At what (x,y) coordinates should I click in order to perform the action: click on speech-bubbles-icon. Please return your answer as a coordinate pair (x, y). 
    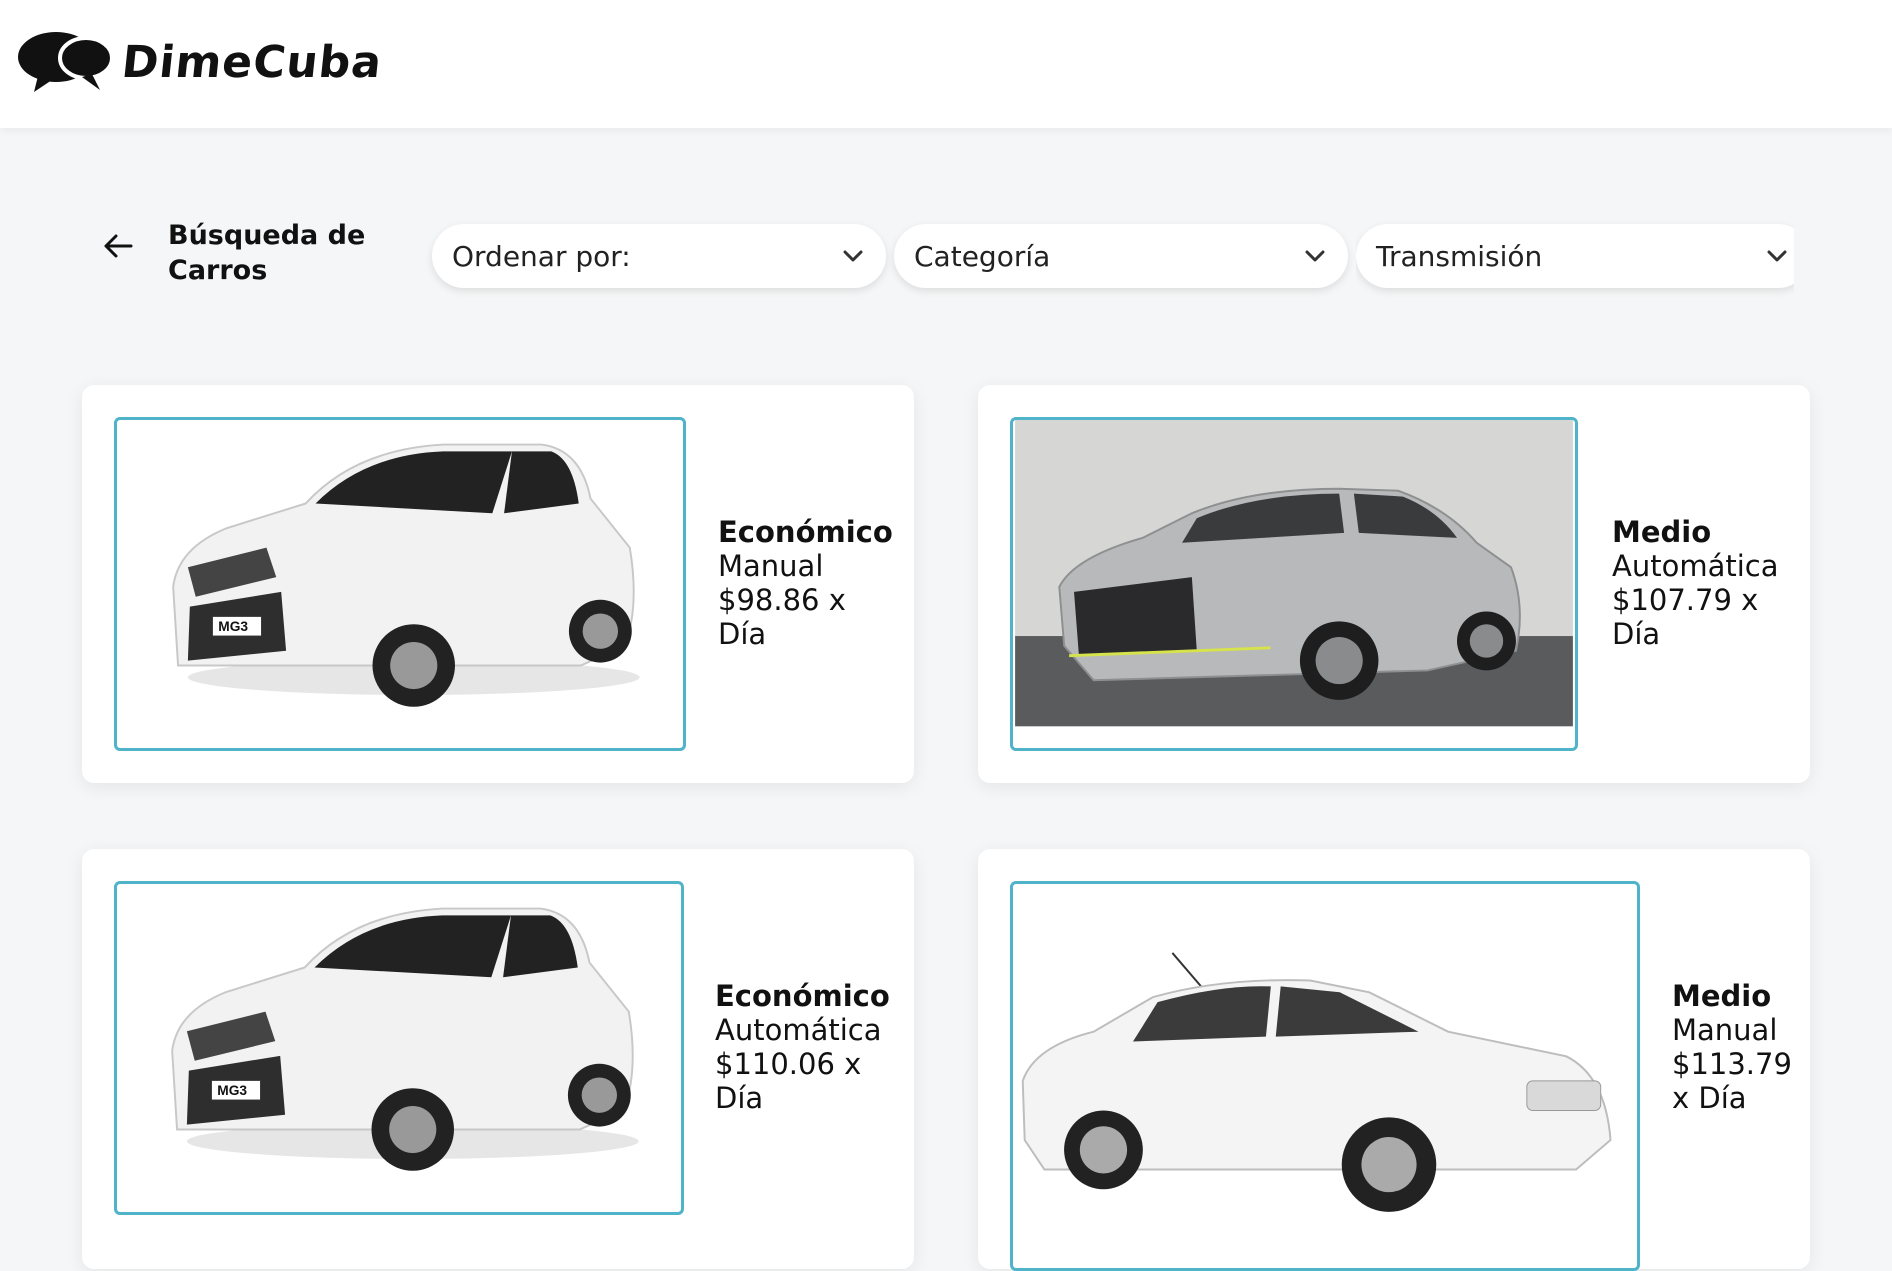
    Looking at the image, I should click on (65, 62).